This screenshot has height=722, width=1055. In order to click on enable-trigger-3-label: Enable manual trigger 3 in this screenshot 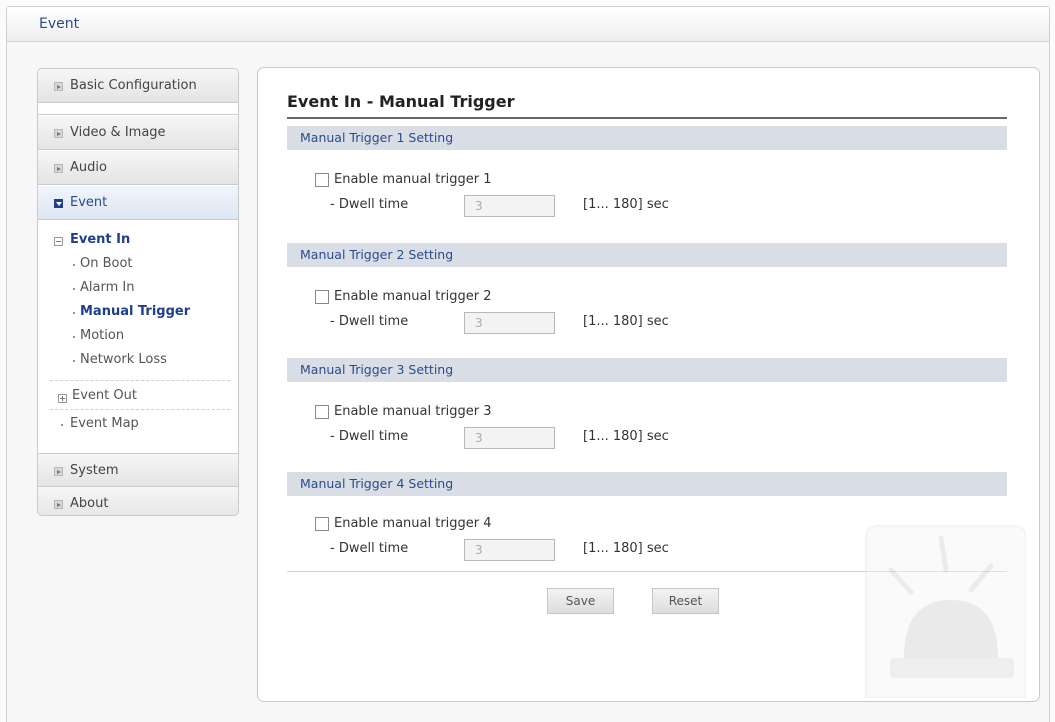, I will do `click(413, 411)`.